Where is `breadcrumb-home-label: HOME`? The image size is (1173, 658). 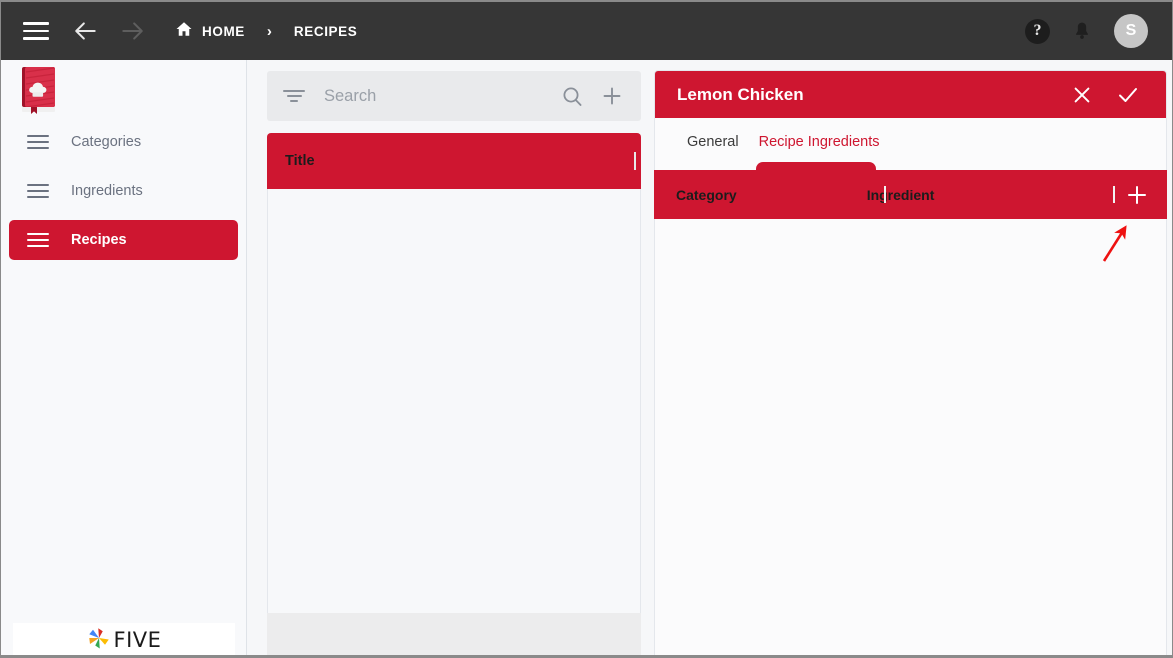 breadcrumb-home-label: HOME is located at coordinates (223, 31).